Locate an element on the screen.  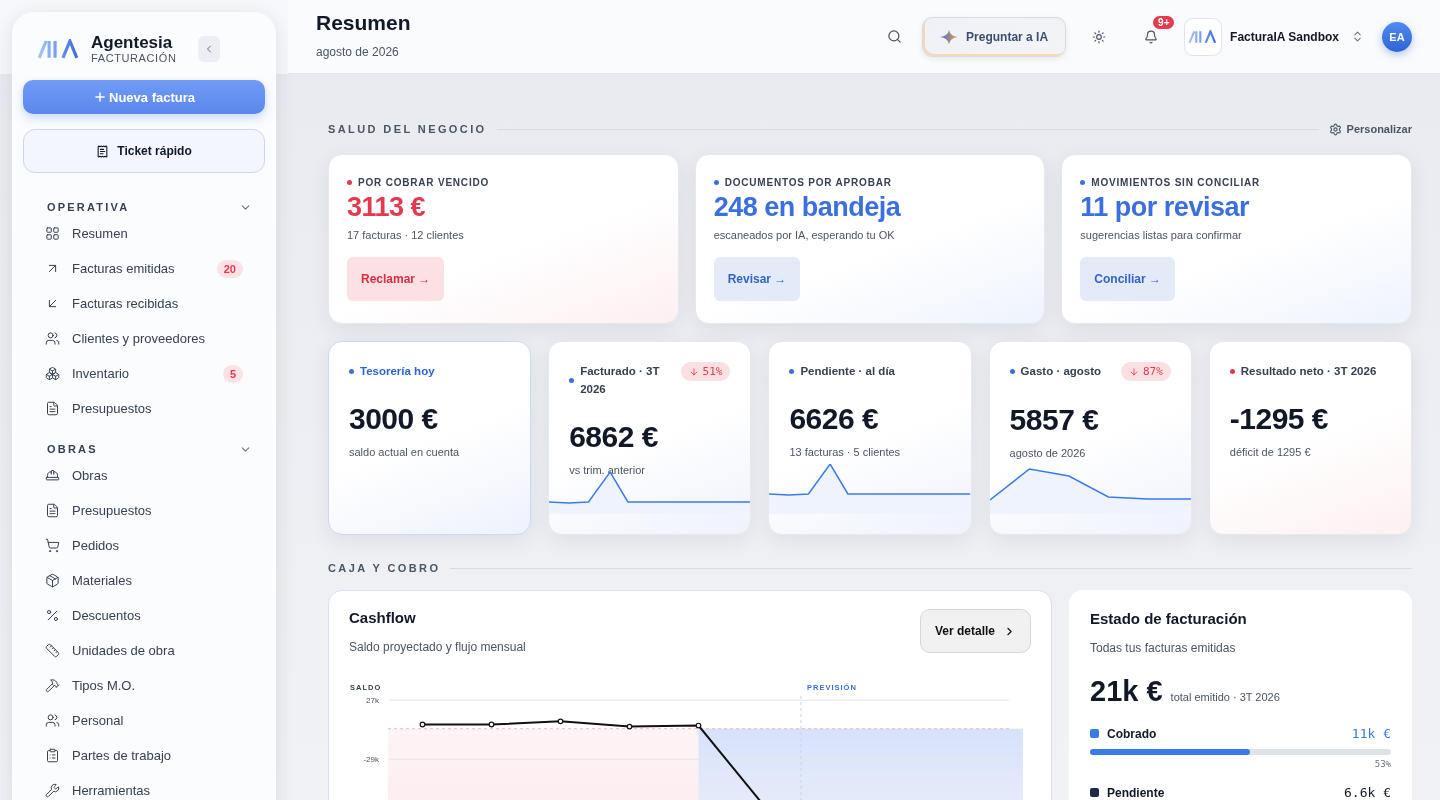
count-badge: 20 is located at coordinates (229, 268).